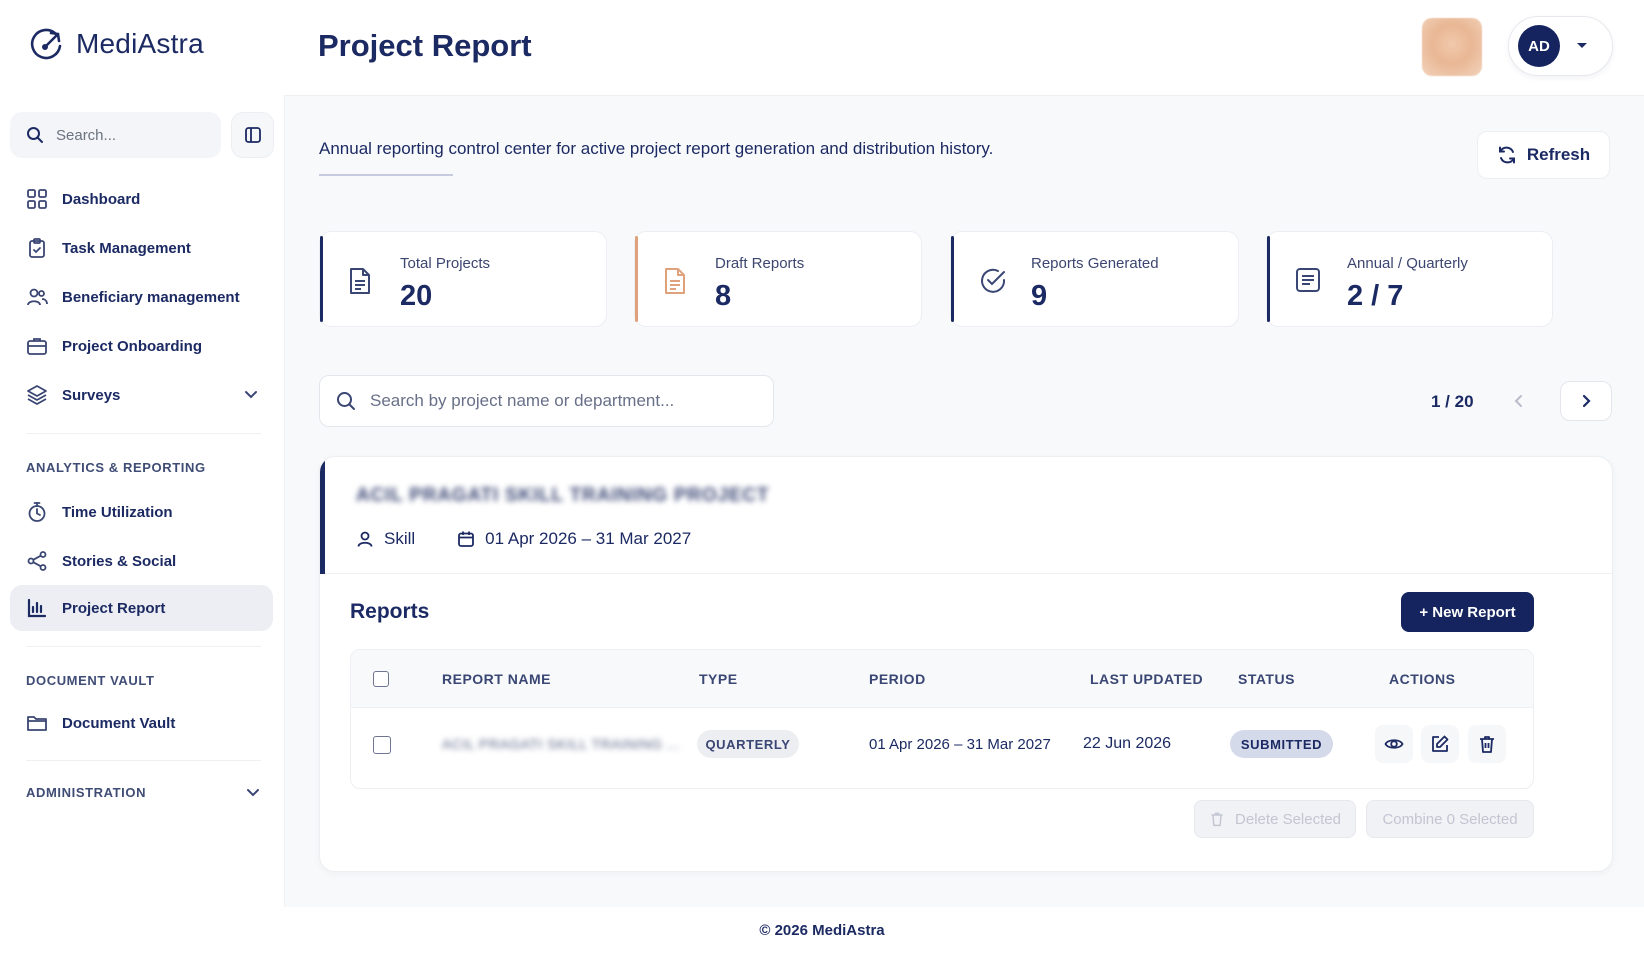 The height and width of the screenshot is (957, 1644). Describe the element at coordinates (1095, 263) in the screenshot. I see `stat-label: Reports Generated` at that location.